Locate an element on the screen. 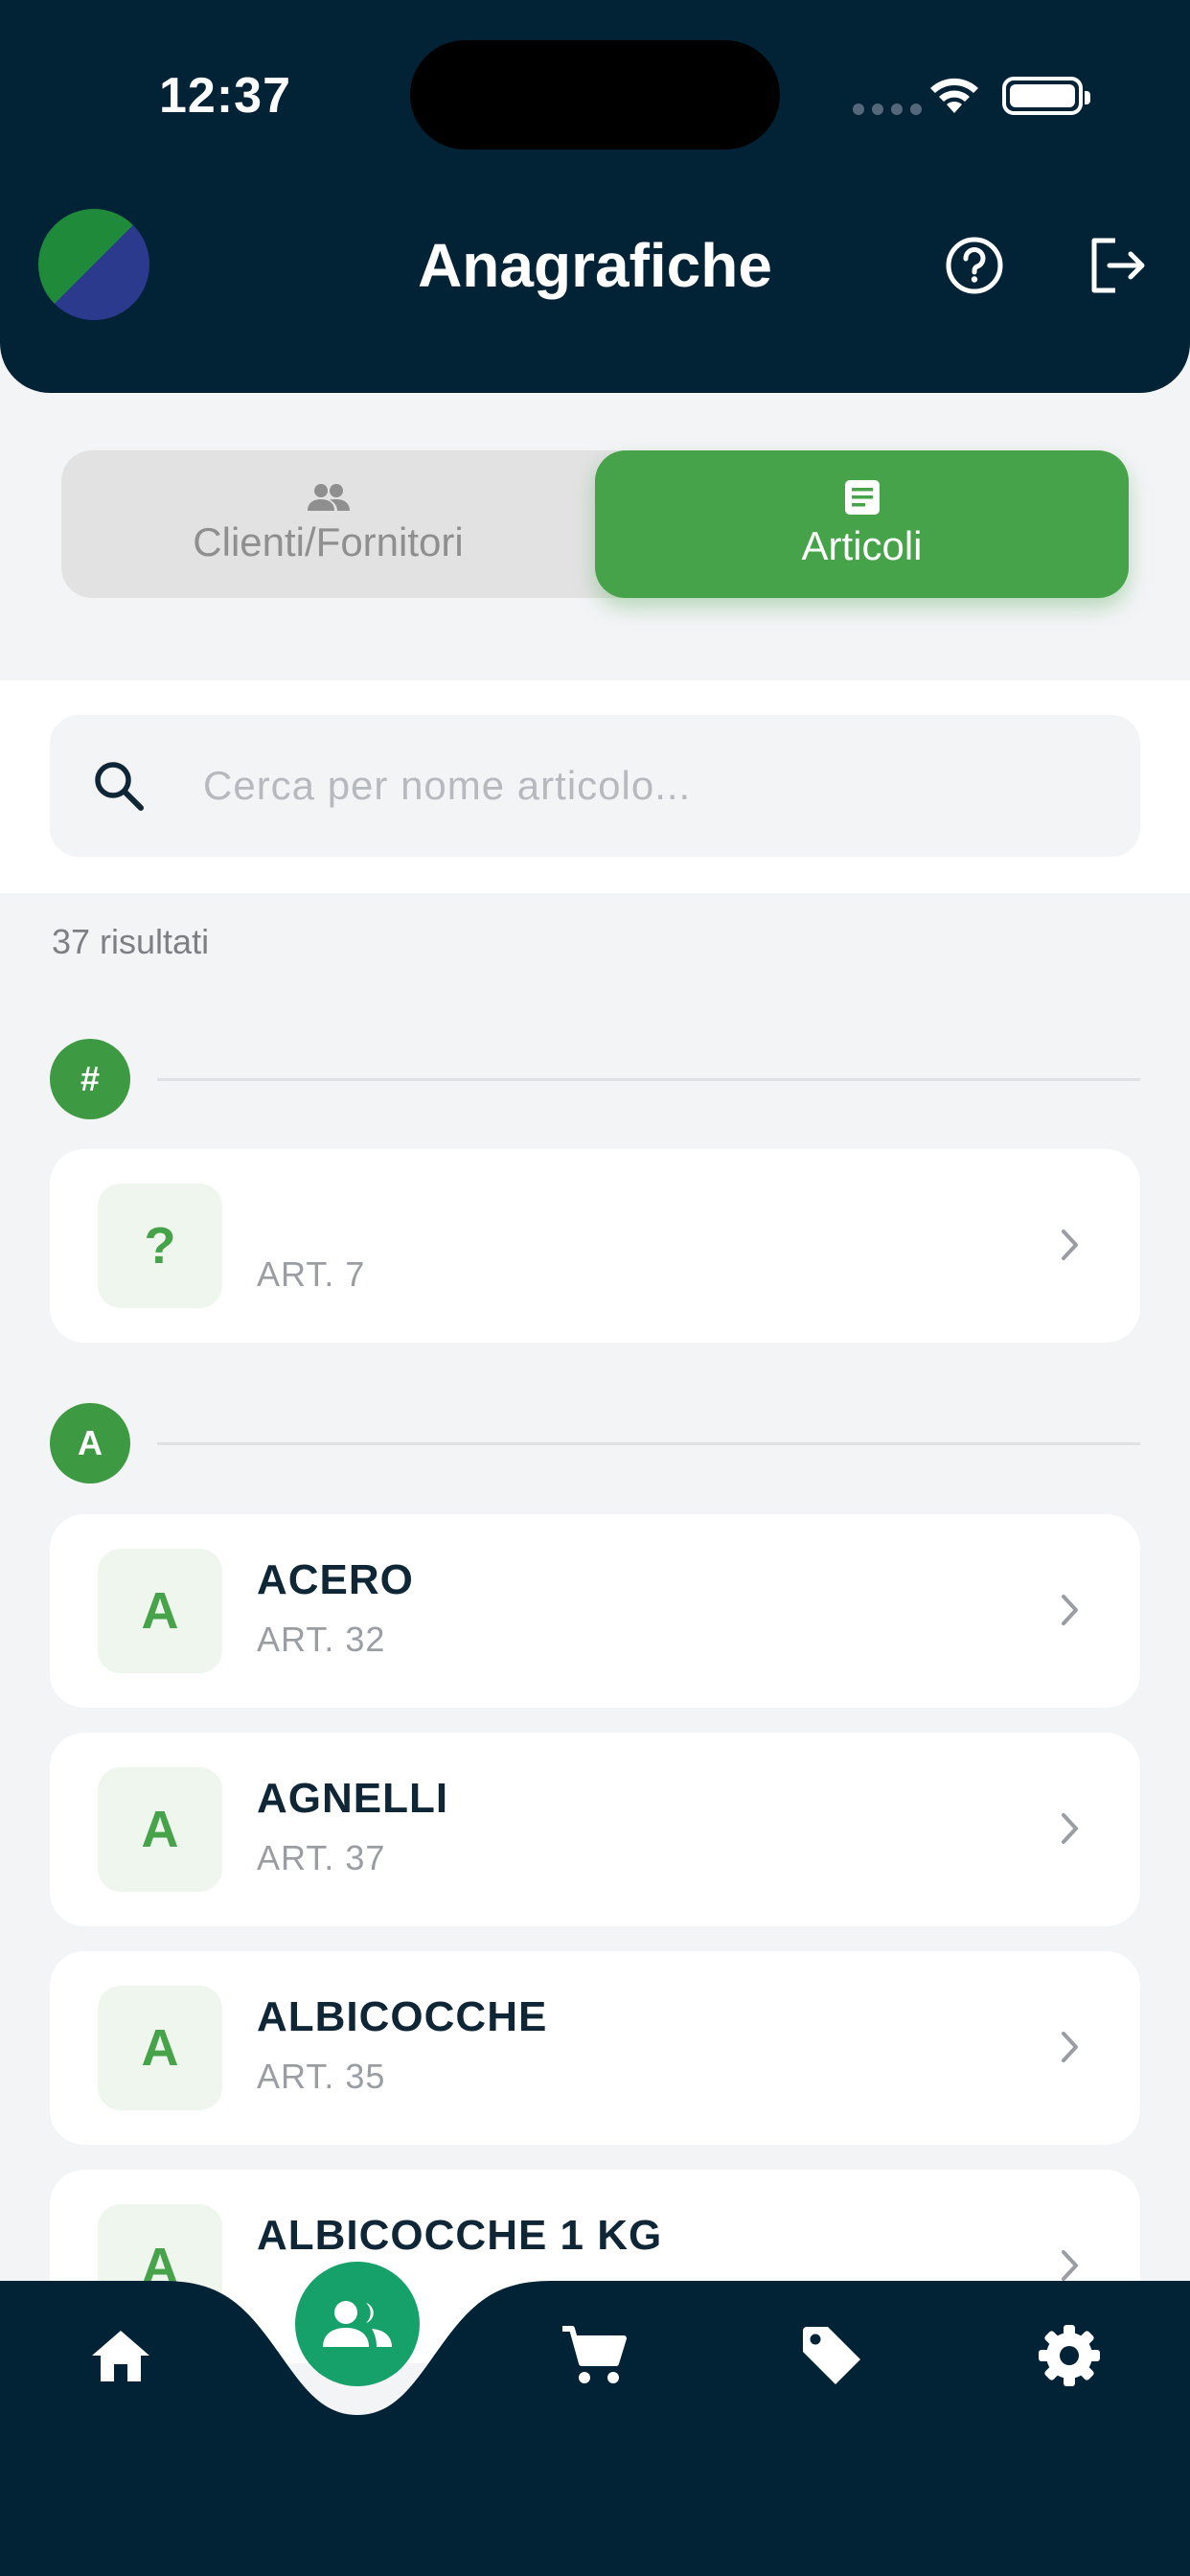 The width and height of the screenshot is (1190, 2576). nav-tags is located at coordinates (832, 2355).